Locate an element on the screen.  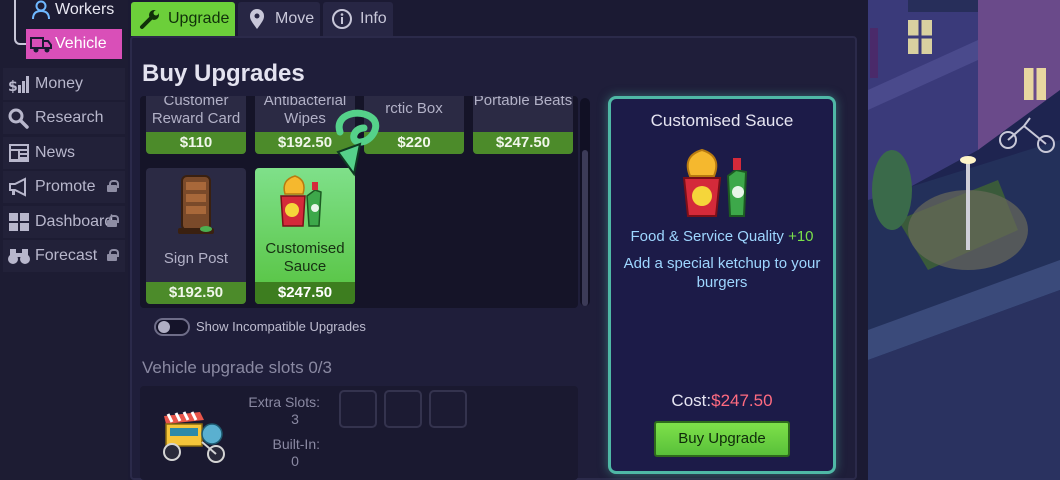
sign-post-icon is located at coordinates (196, 204).